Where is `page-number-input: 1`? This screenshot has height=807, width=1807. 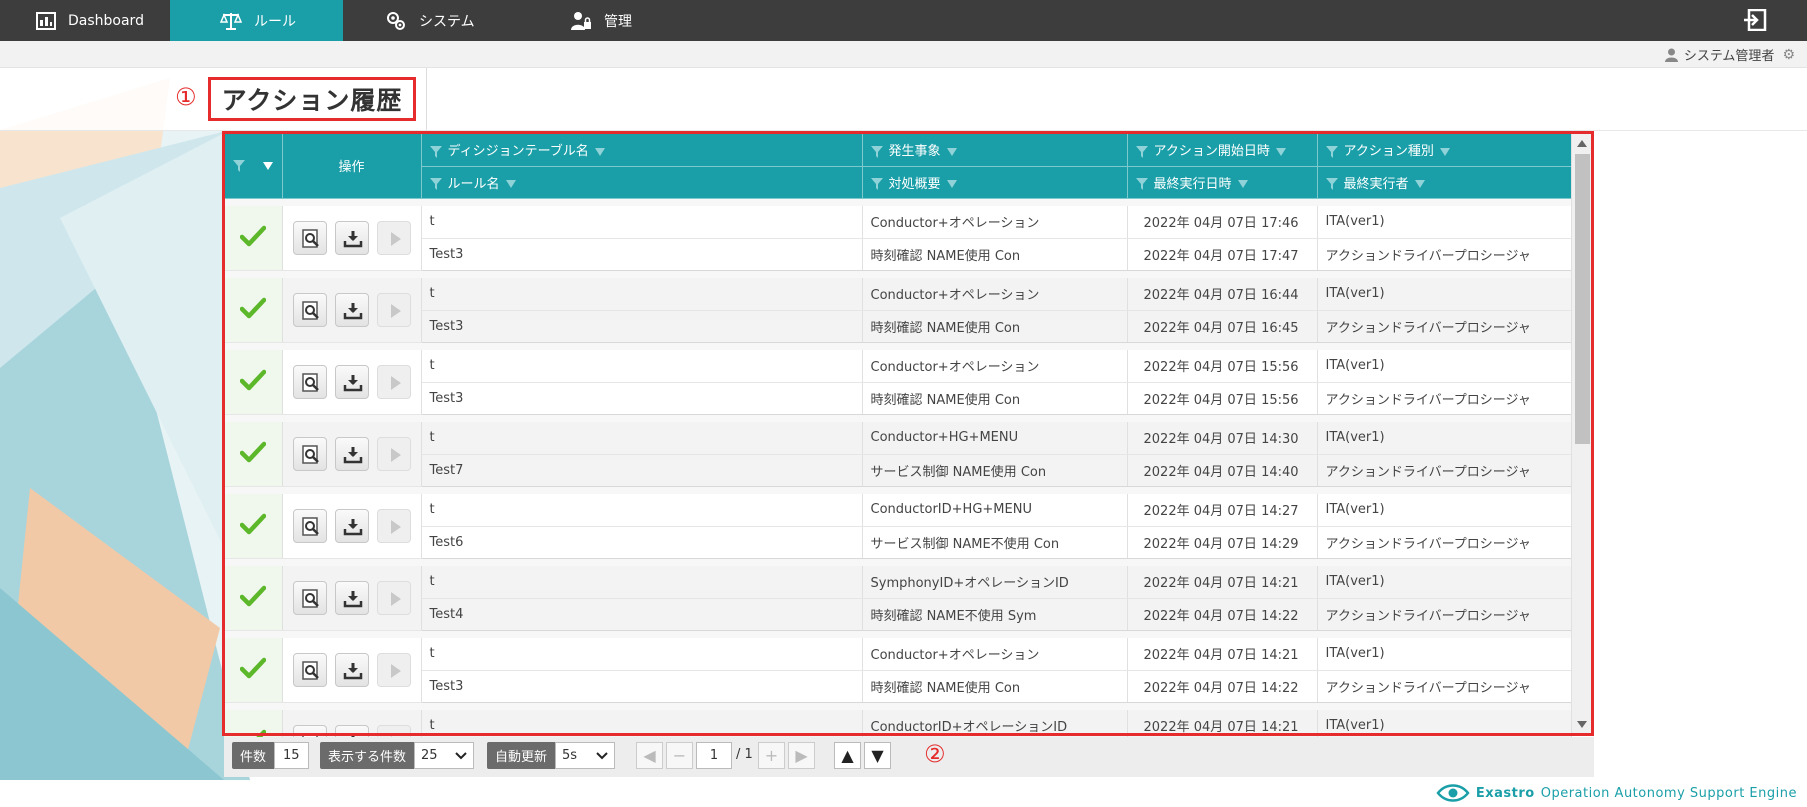 page-number-input: 1 is located at coordinates (714, 755).